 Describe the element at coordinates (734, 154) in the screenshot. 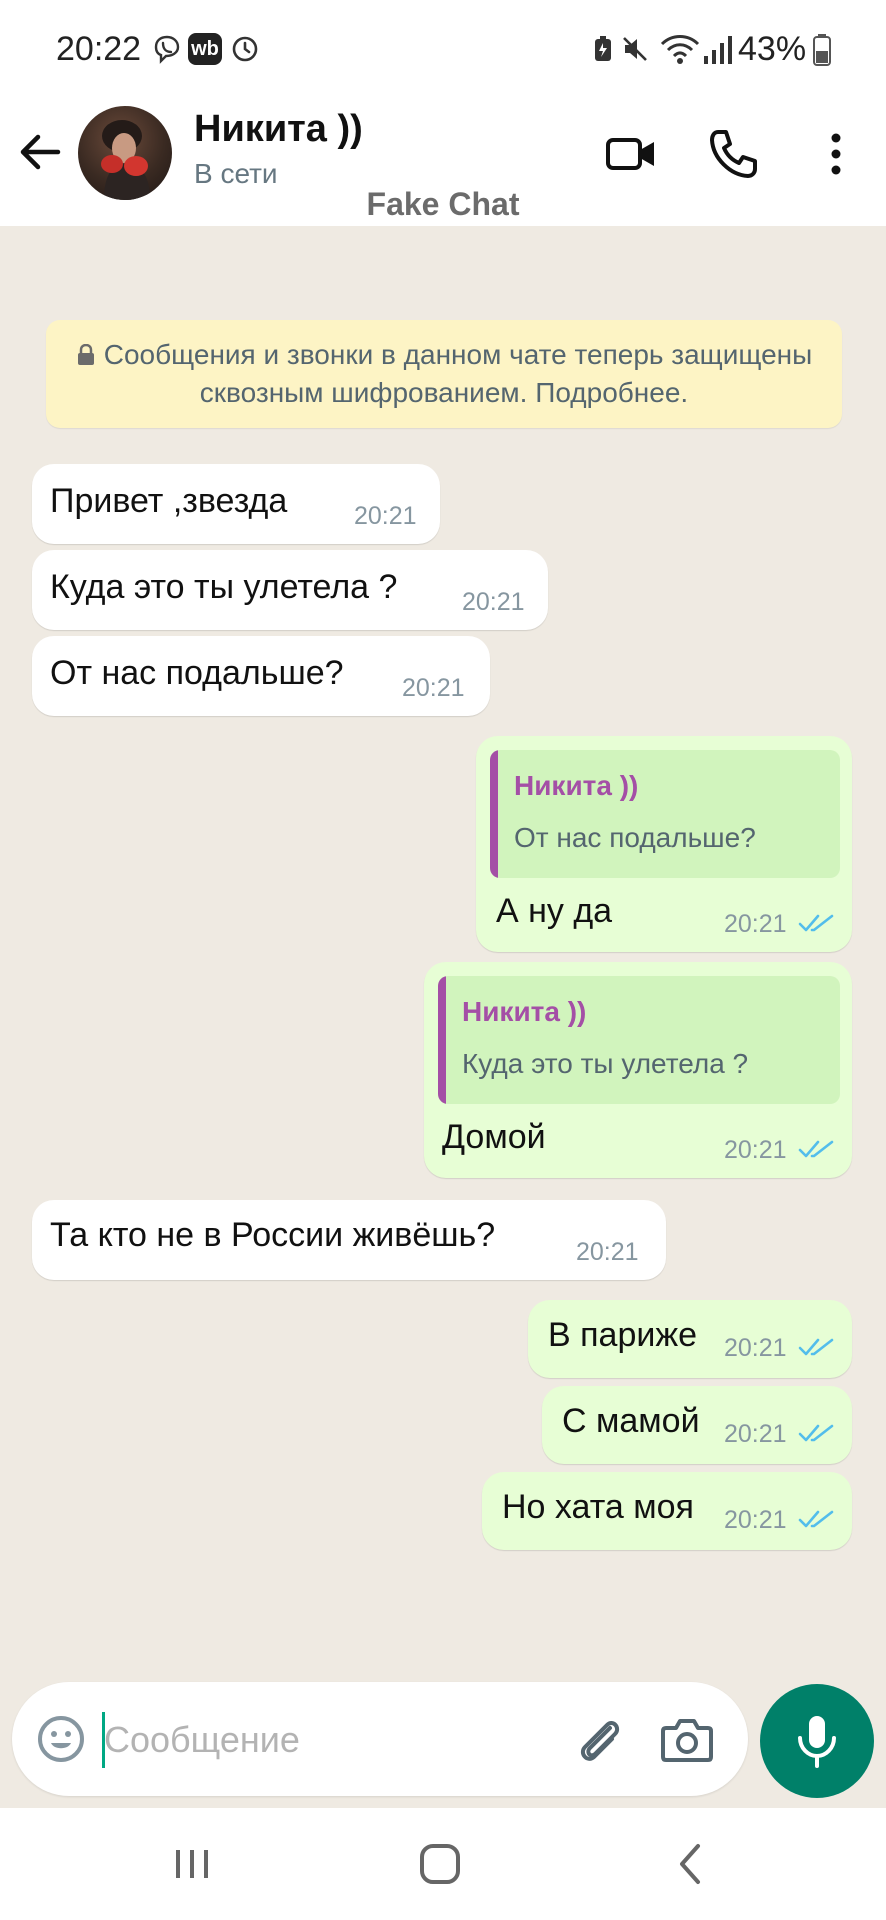

I see `phone-icon` at that location.